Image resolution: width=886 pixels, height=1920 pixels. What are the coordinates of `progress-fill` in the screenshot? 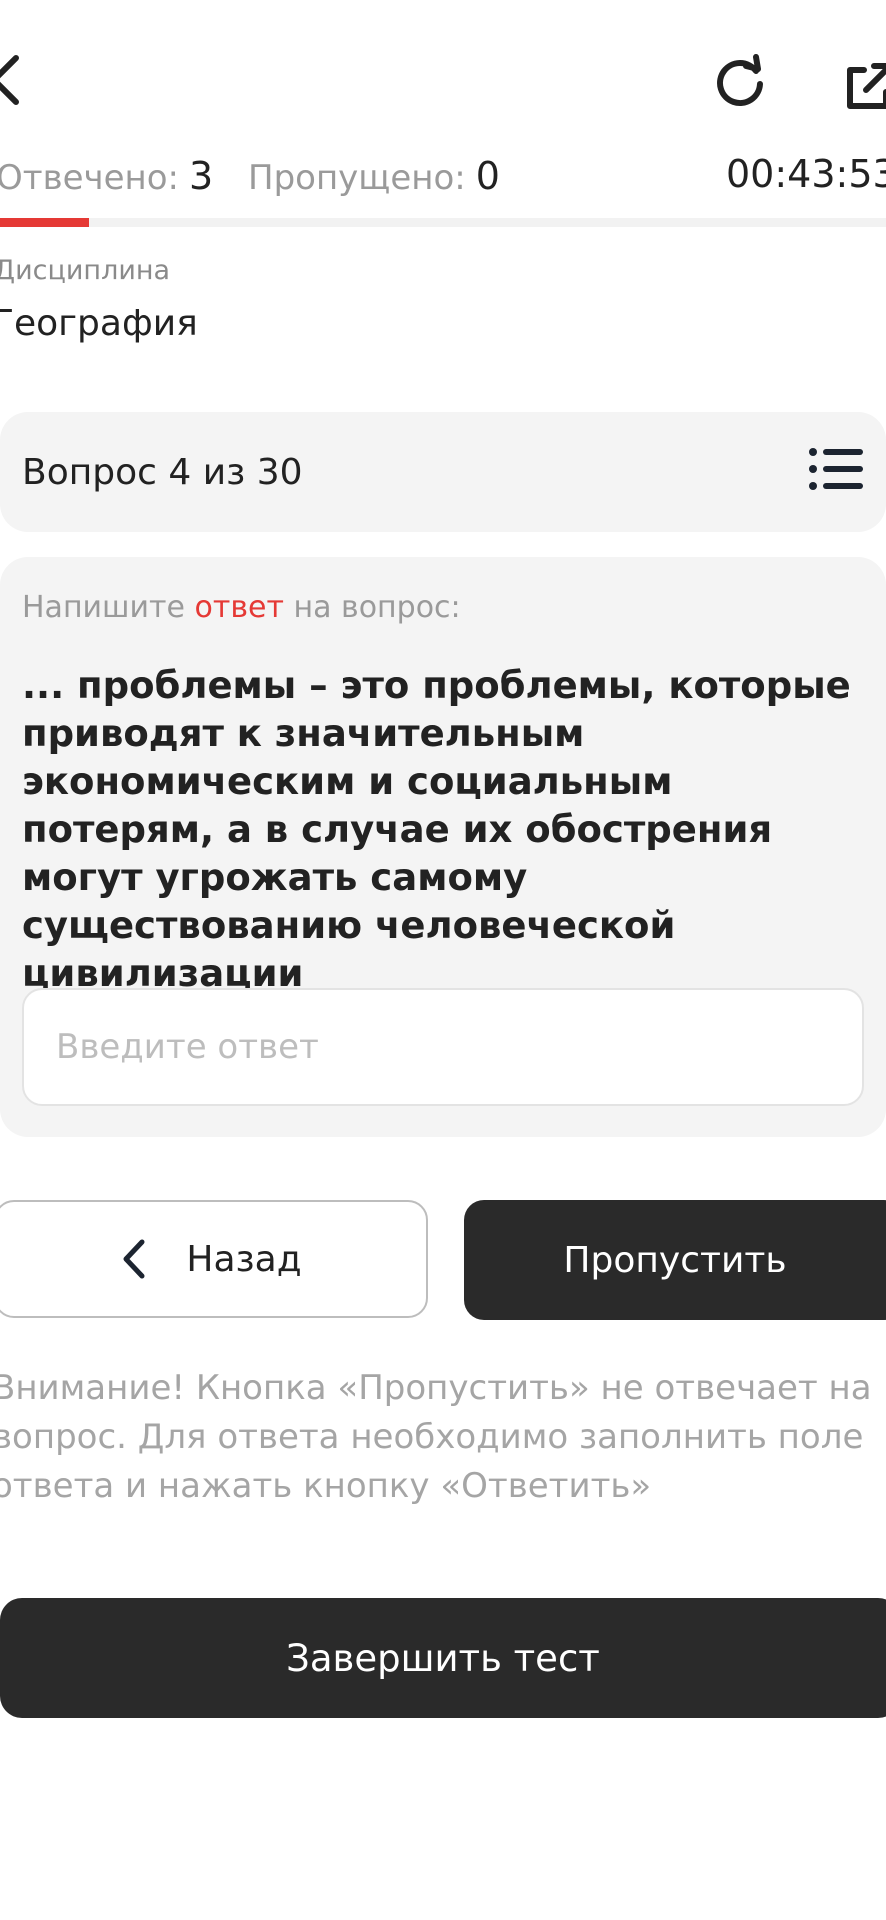 It's located at (44, 222).